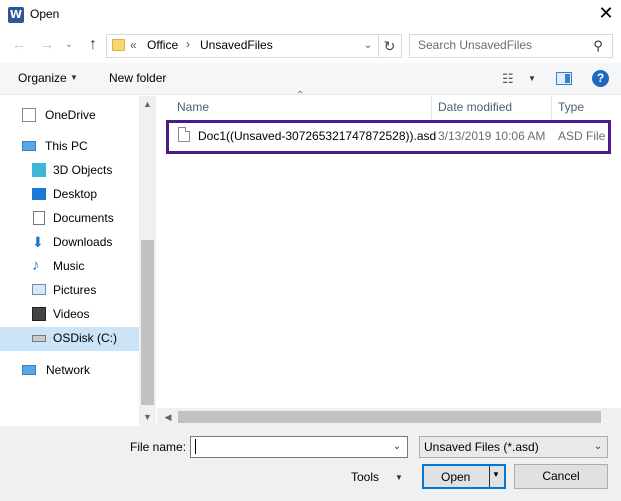  Describe the element at coordinates (36, 265) in the screenshot. I see `music-icon: ♪` at that location.